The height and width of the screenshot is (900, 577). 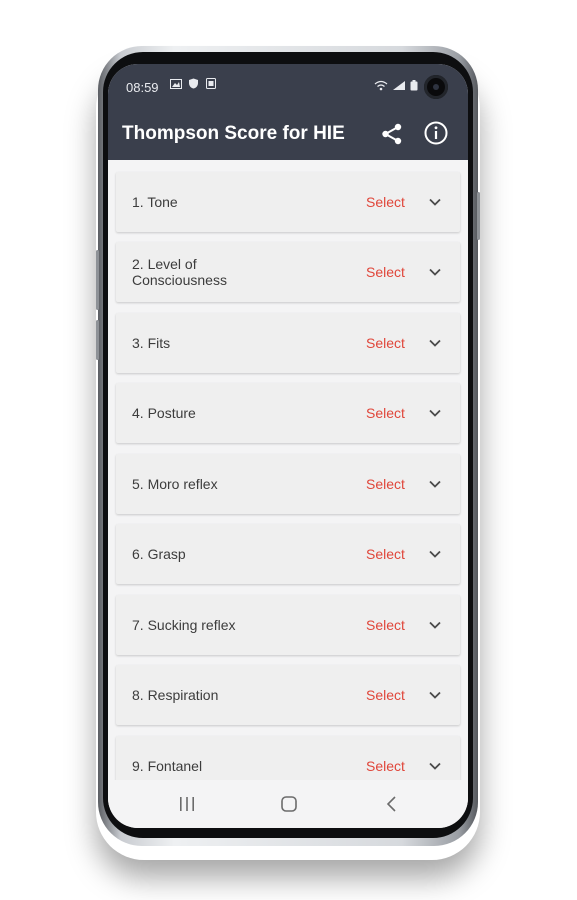 I want to click on criterion-level-of-consciousness: 2. Level of Consciousness Select, so click(x=288, y=272).